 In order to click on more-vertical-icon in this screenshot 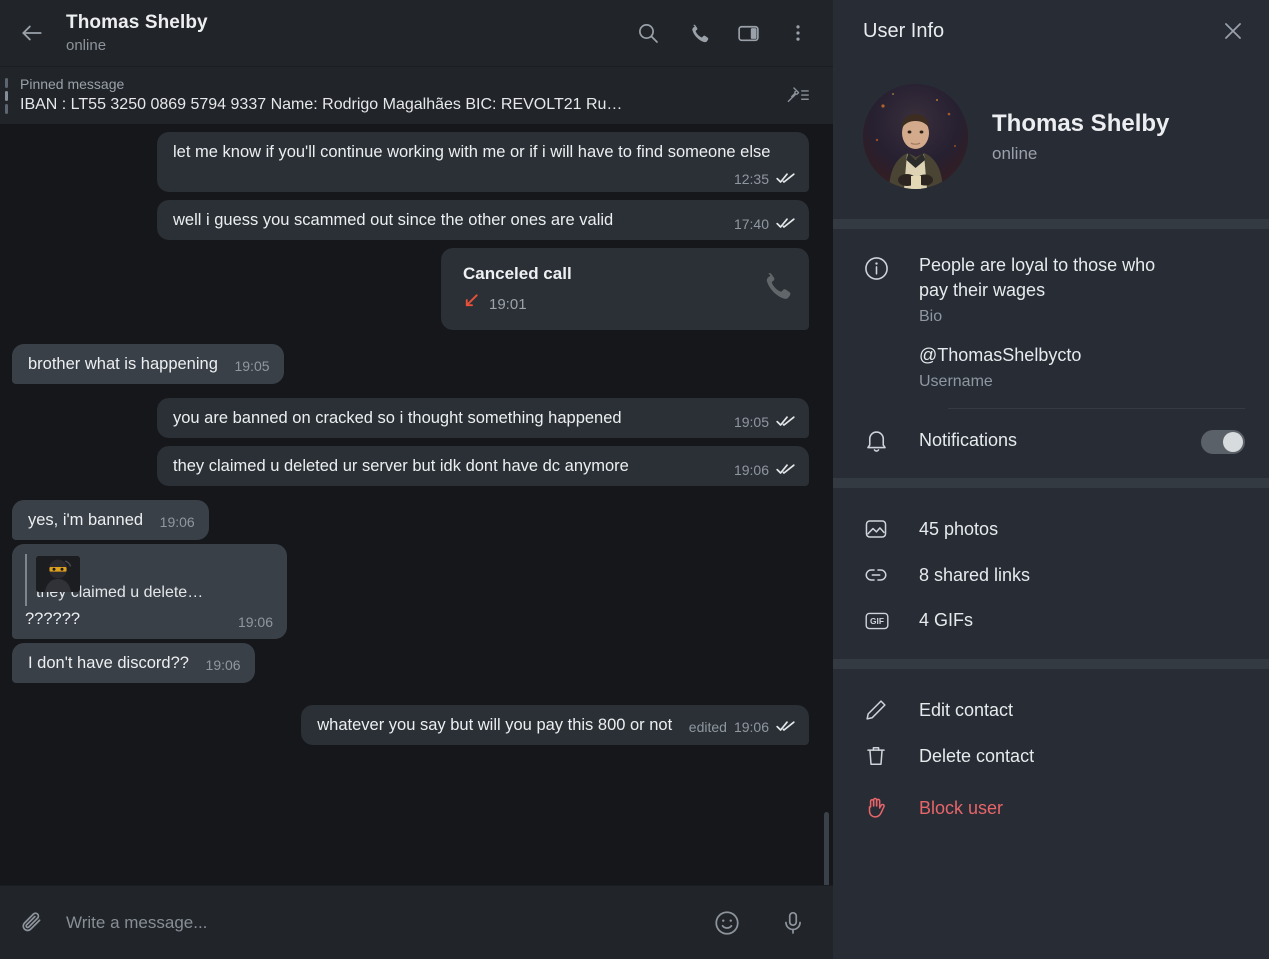, I will do `click(798, 33)`.